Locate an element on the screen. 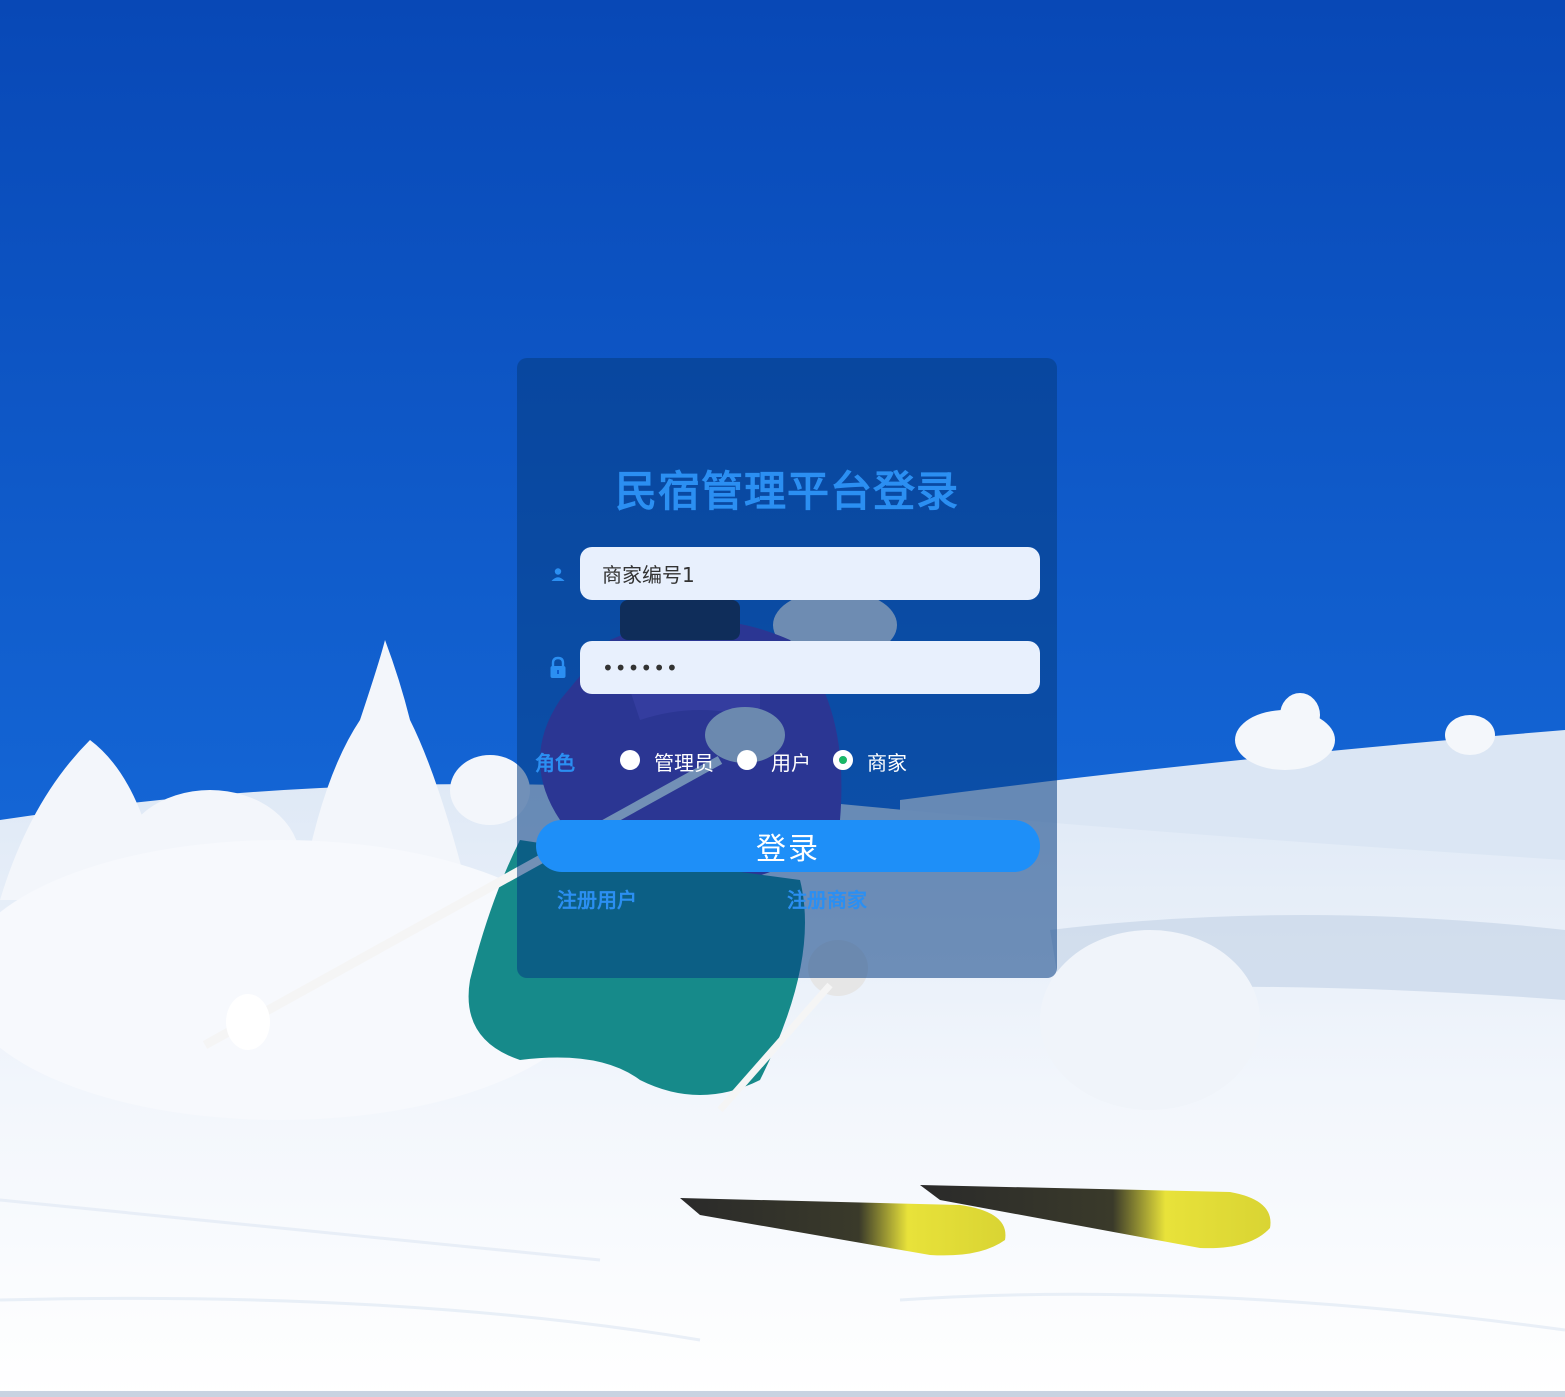  username-input is located at coordinates (810, 573).